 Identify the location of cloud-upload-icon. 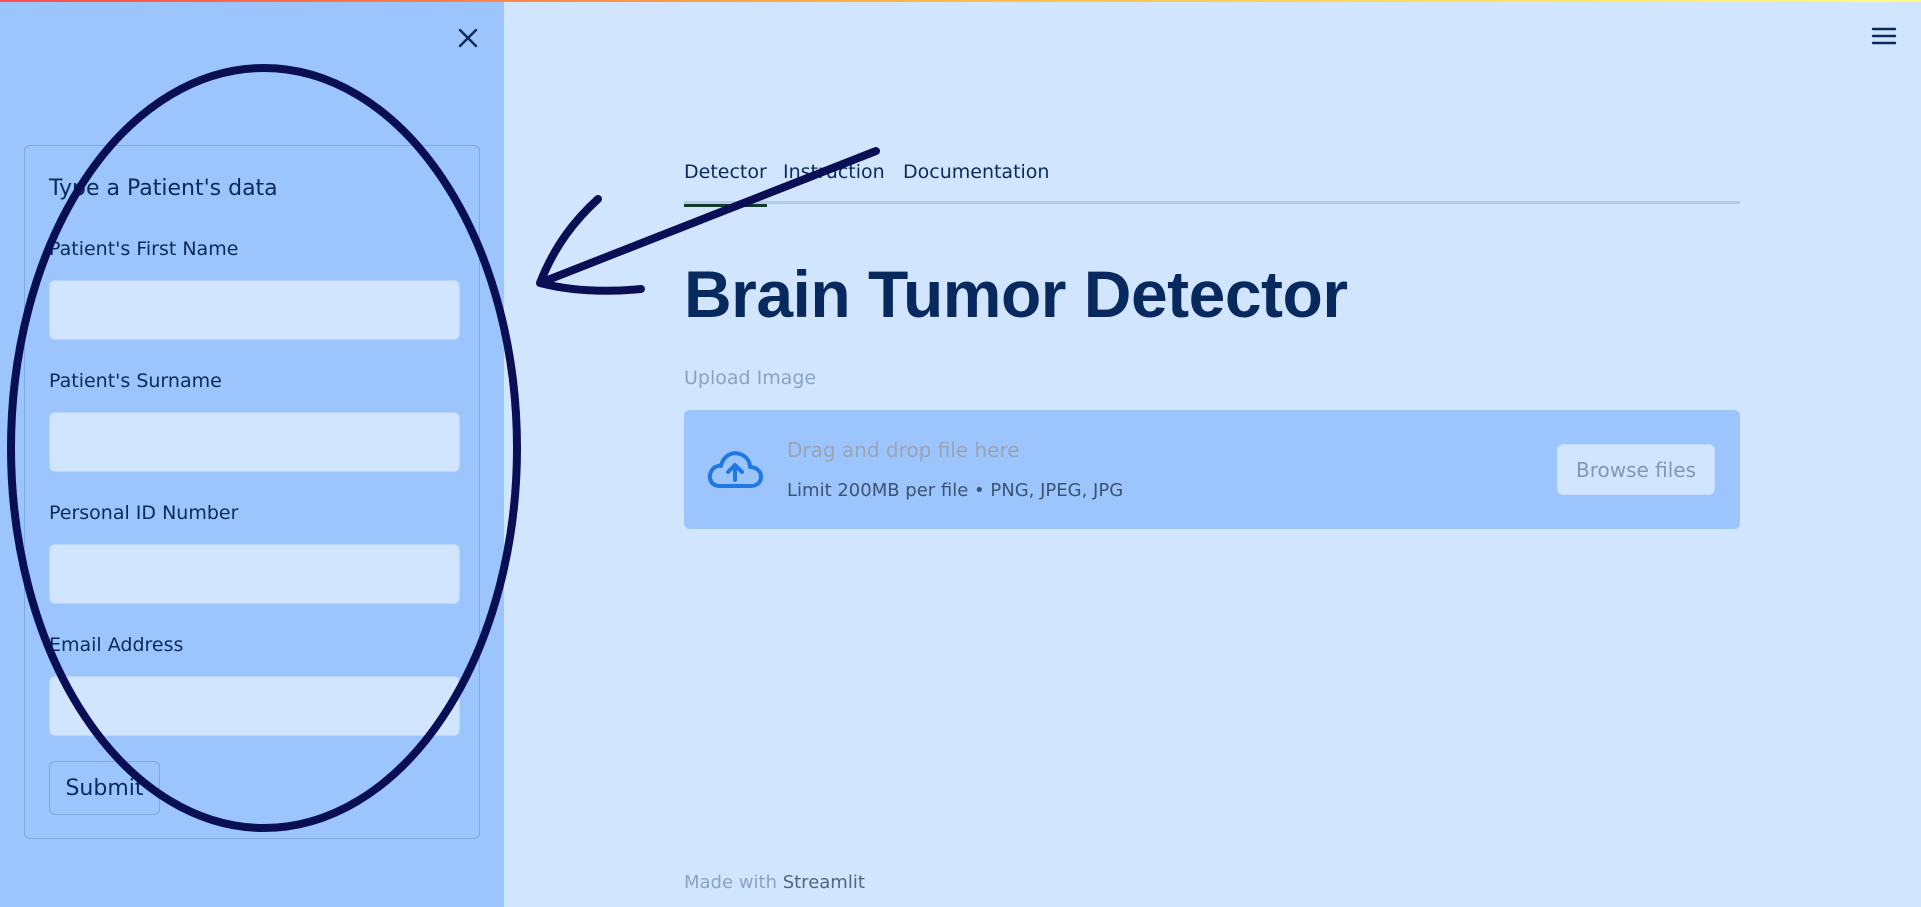
(735, 469).